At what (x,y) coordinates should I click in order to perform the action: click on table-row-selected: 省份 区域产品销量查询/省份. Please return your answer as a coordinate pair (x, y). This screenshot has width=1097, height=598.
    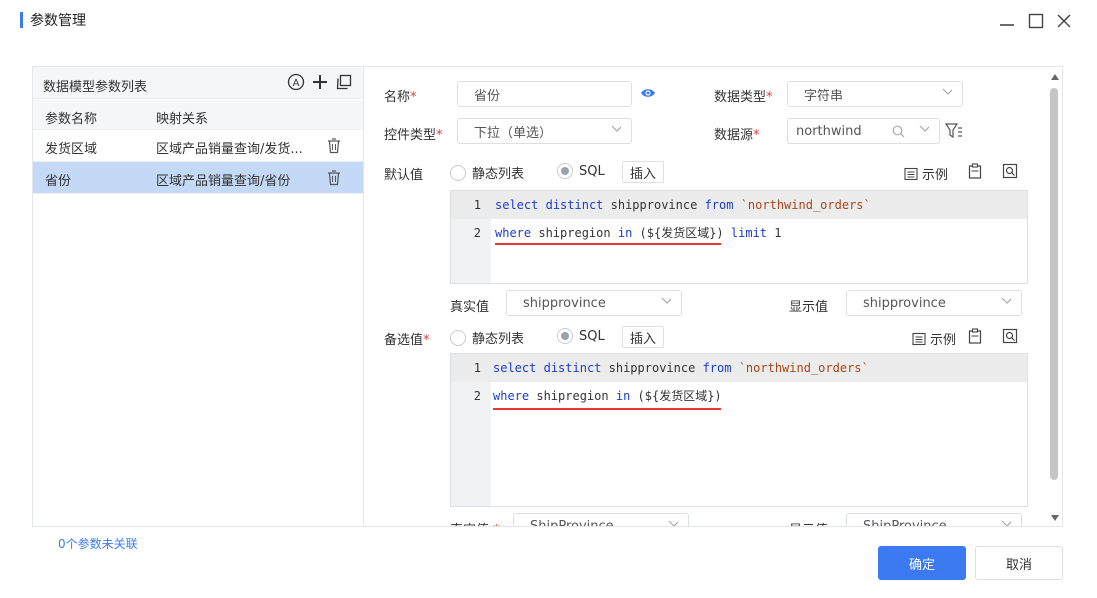
    Looking at the image, I should click on (198, 178).